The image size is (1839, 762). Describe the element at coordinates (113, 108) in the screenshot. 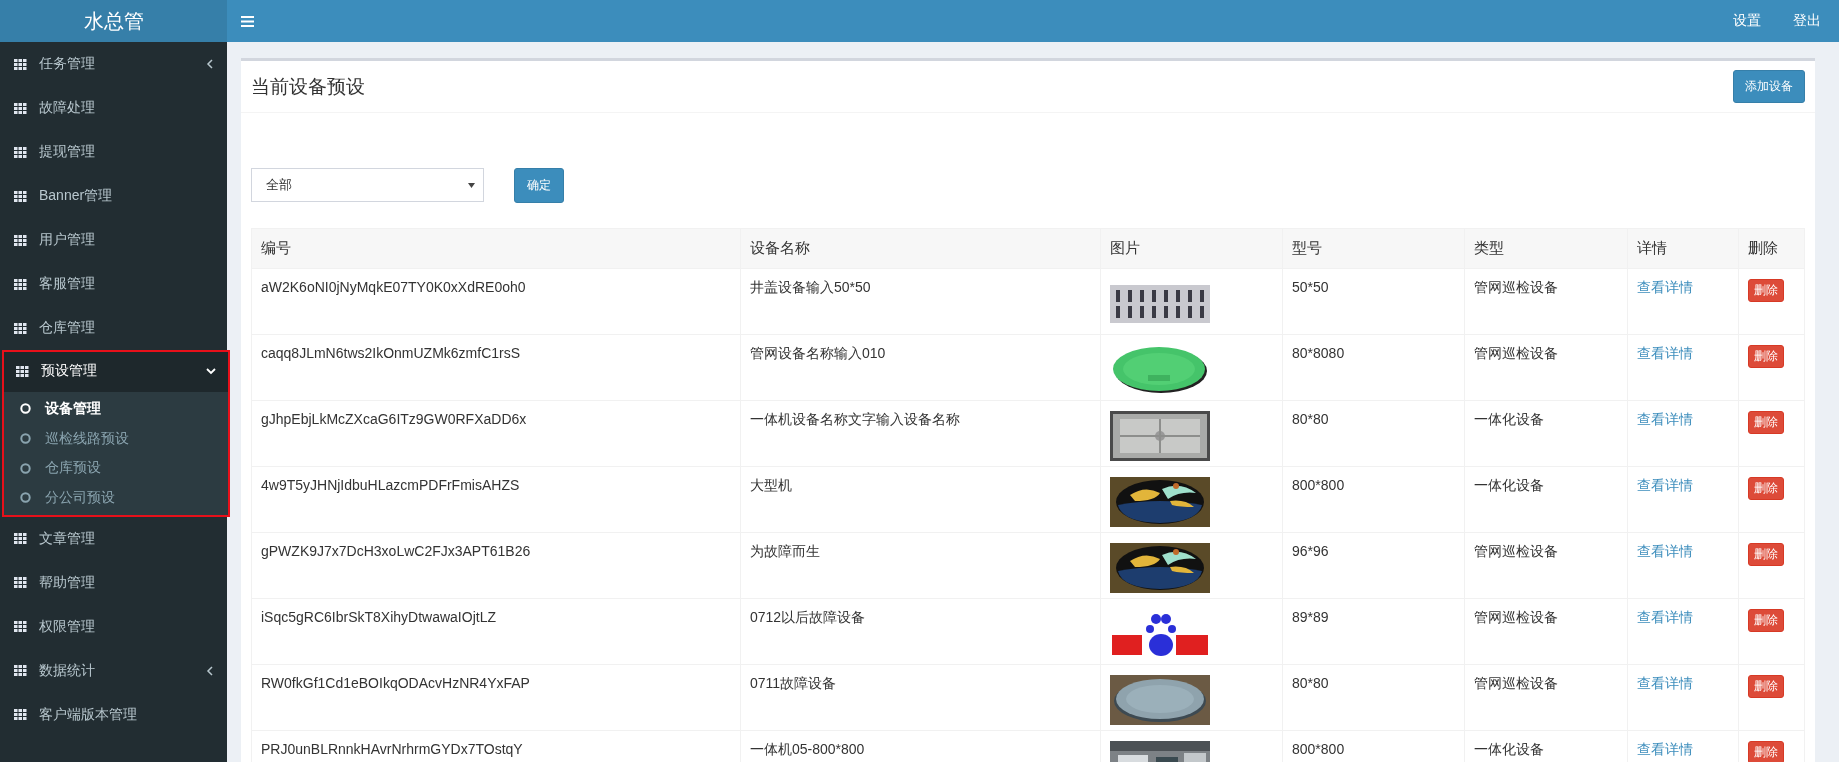

I see `sidebar-item: 故障处理` at that location.